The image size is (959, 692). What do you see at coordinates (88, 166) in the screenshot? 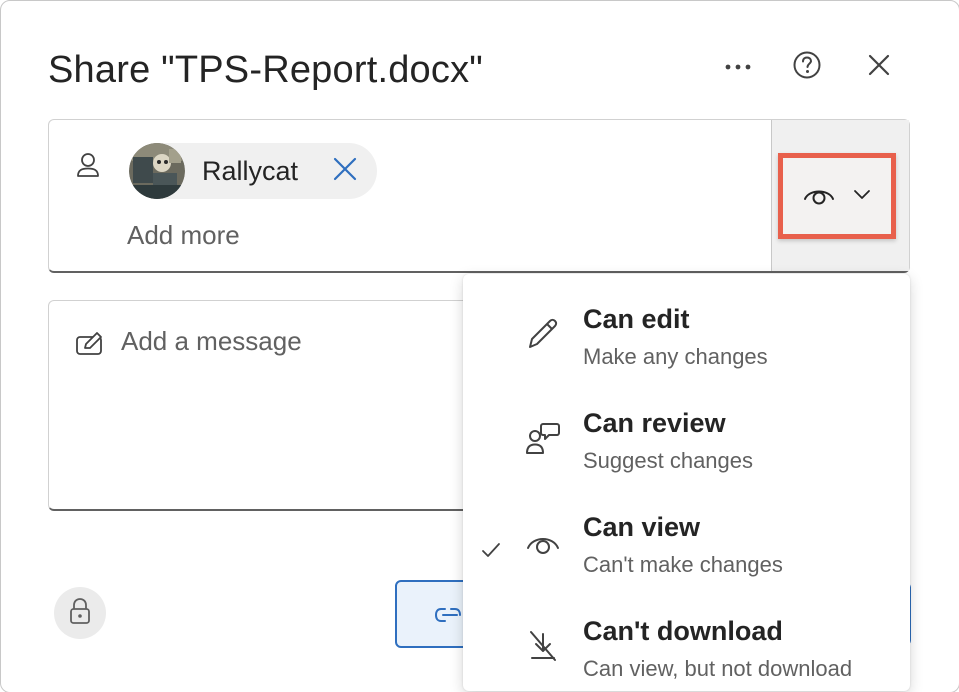
I see `person-icon` at bounding box center [88, 166].